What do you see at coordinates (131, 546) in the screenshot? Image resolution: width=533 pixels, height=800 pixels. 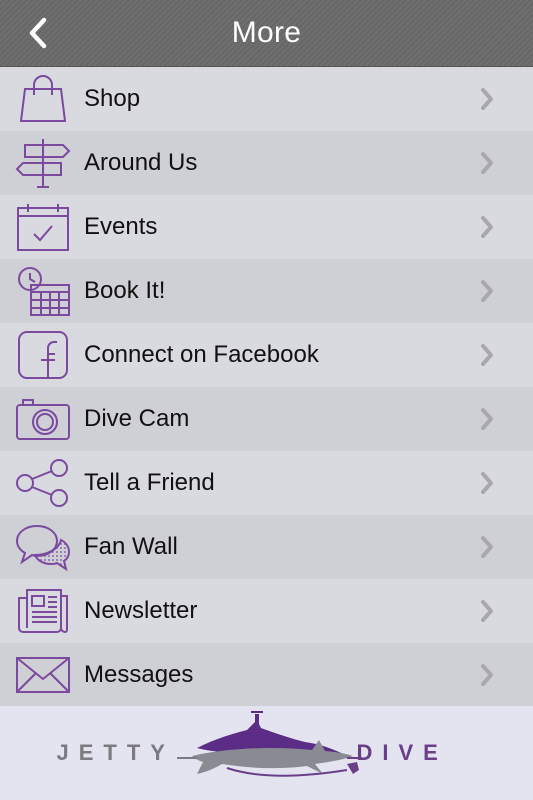 I see `menu-item-label: Fan Wall` at bounding box center [131, 546].